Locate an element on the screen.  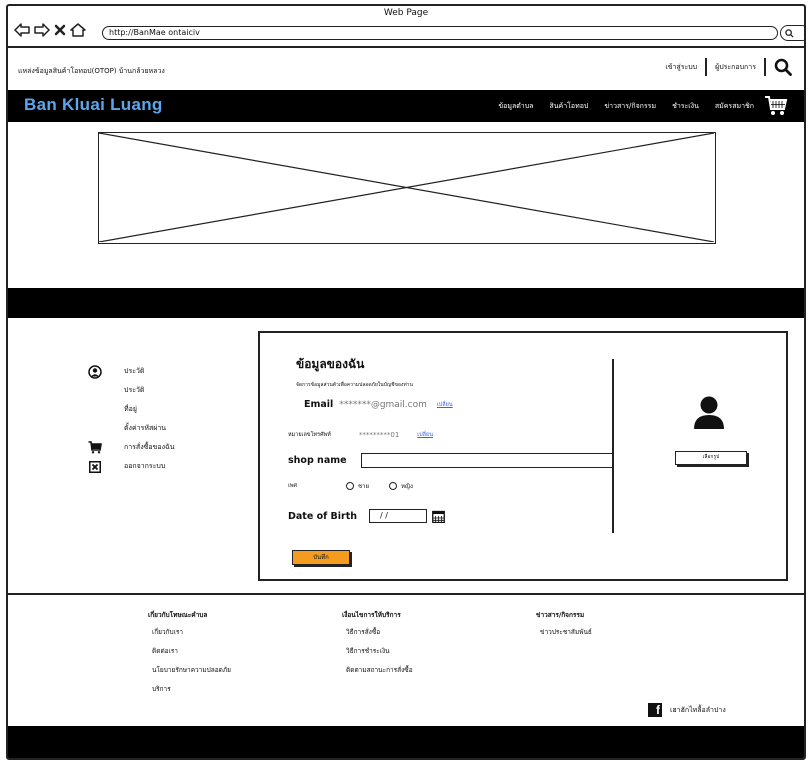
email-value: *******@gmail.com is located at coordinates (383, 404).